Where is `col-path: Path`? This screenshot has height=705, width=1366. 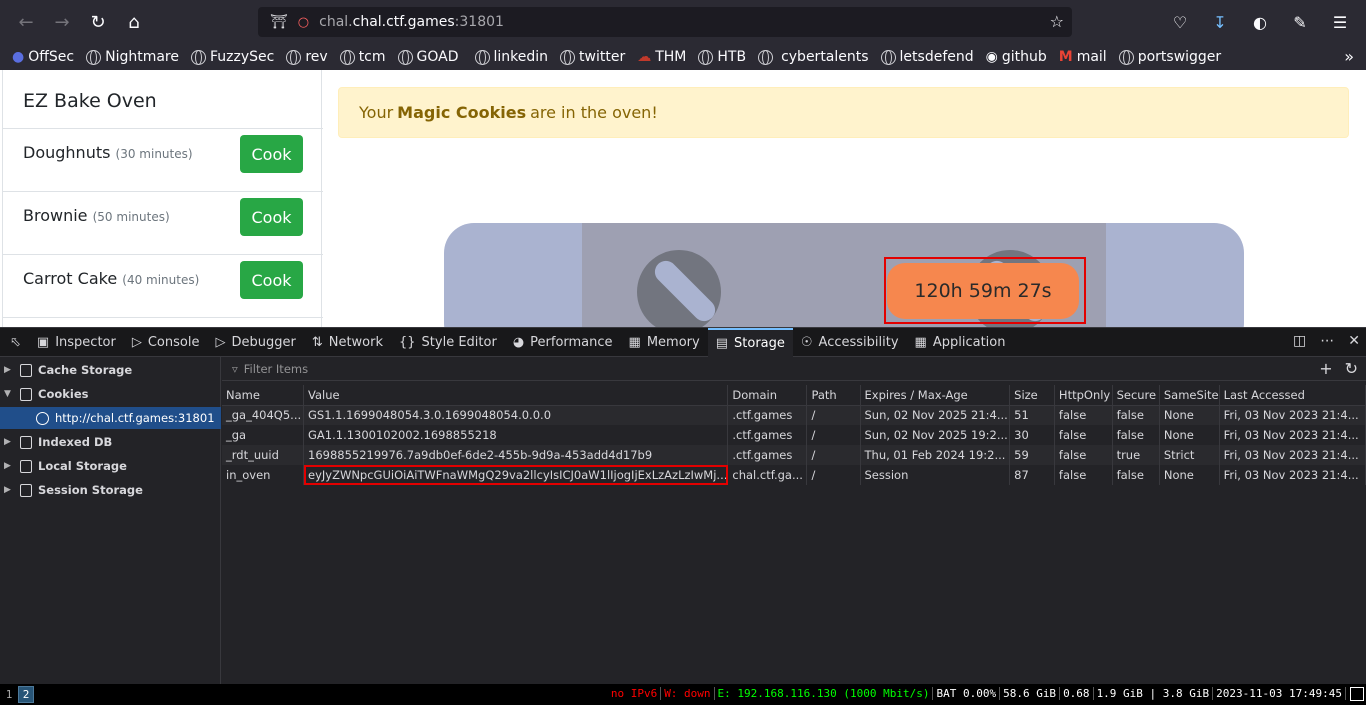 col-path: Path is located at coordinates (833, 395).